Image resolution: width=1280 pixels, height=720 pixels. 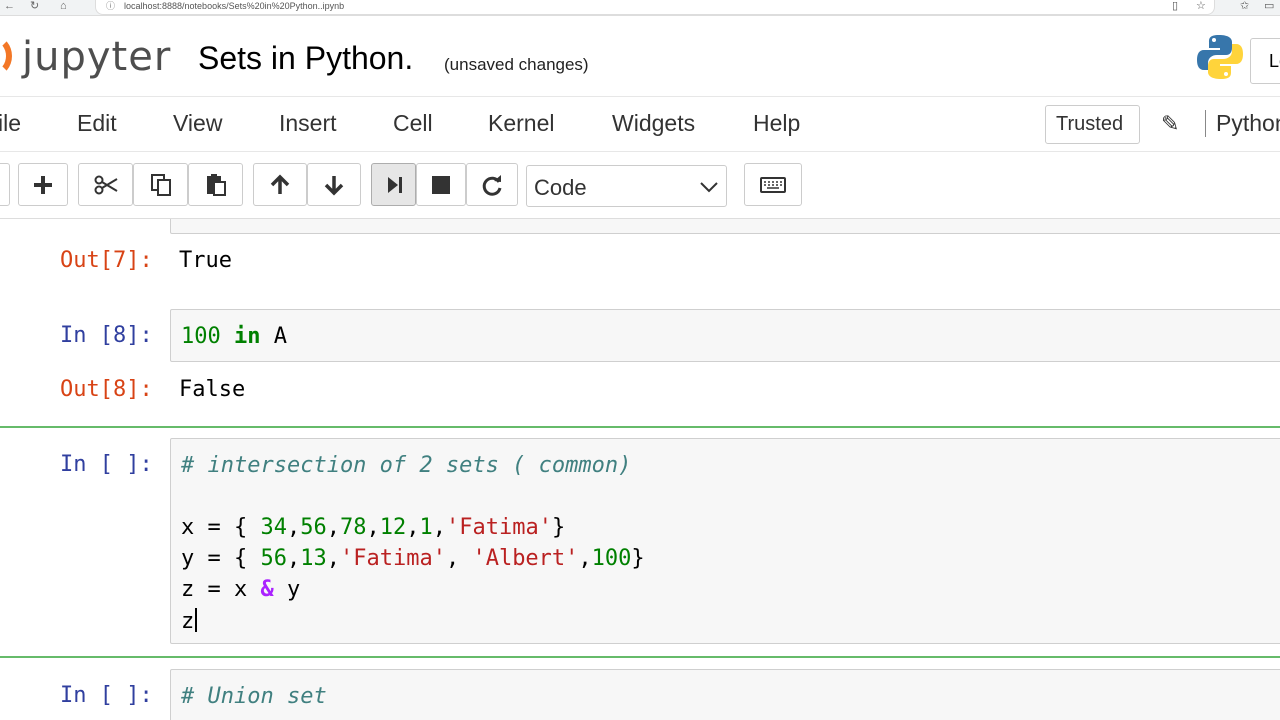 I want to click on text-cursor, so click(x=196, y=620).